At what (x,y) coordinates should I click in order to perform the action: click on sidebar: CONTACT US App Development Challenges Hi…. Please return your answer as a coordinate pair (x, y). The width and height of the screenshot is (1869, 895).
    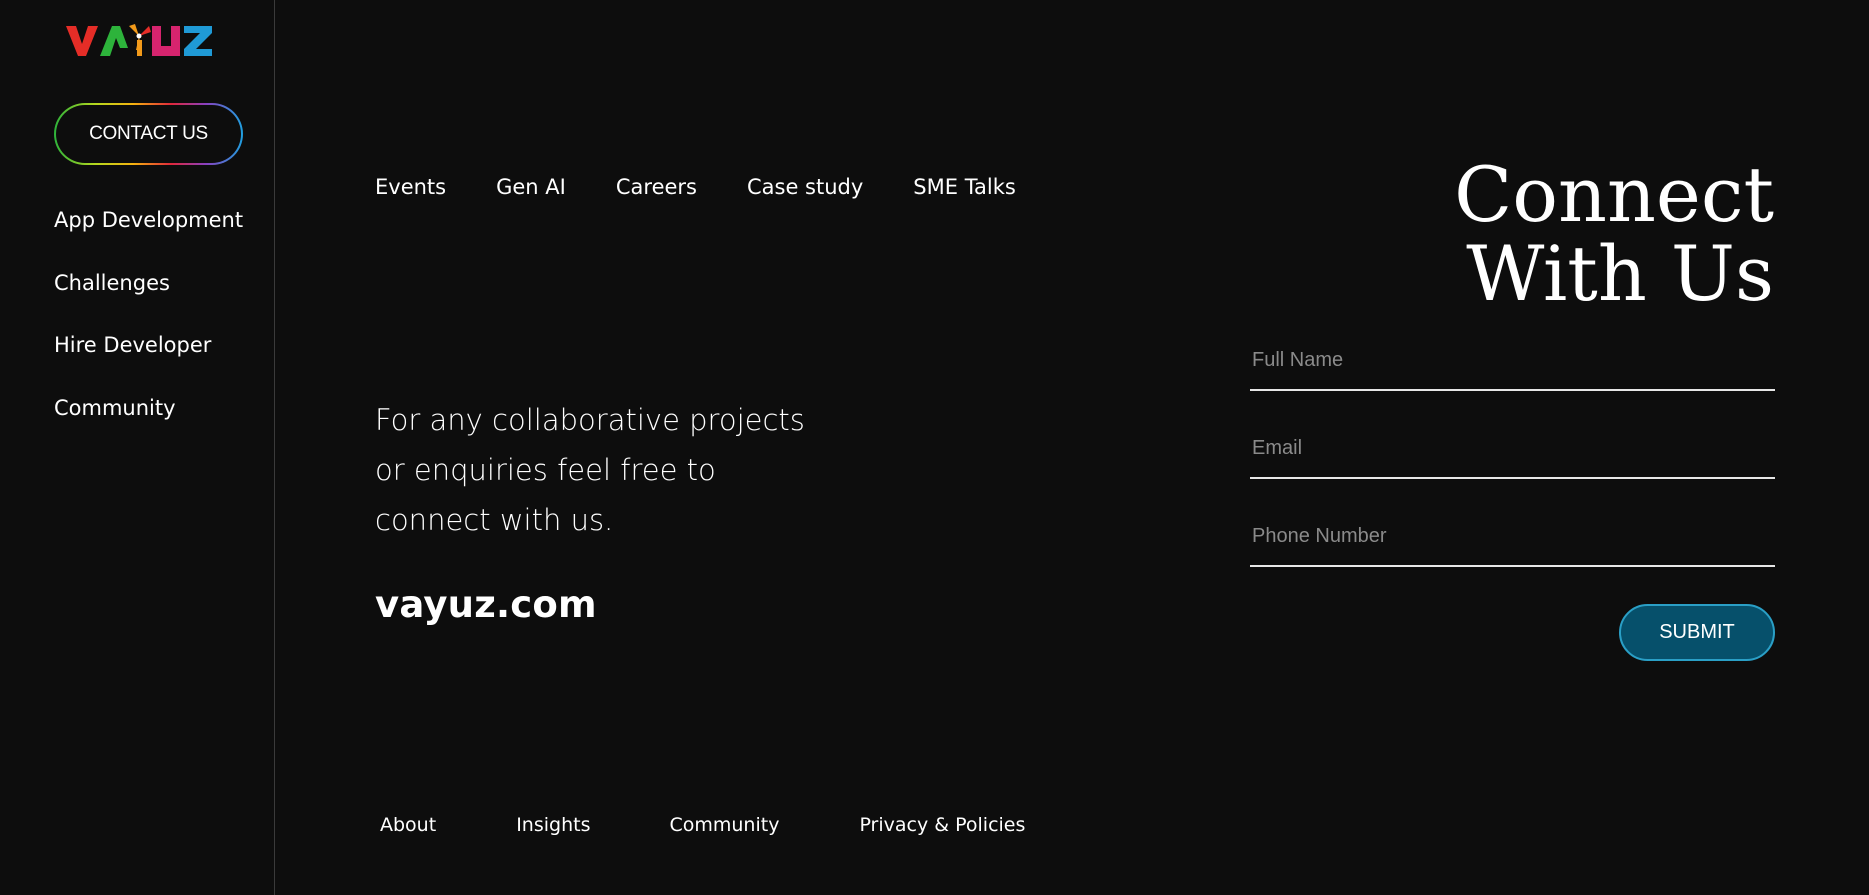
    Looking at the image, I should click on (137, 447).